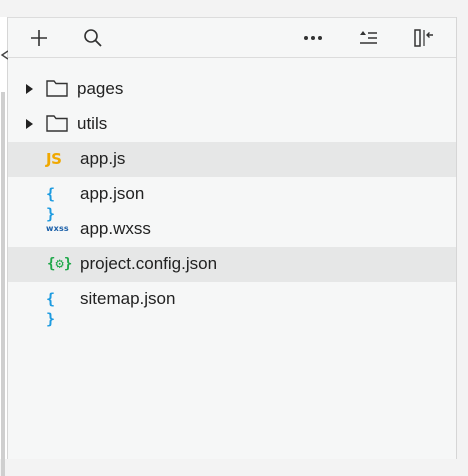  I want to click on tree-file-app-json: { } app.json, so click(232, 200).